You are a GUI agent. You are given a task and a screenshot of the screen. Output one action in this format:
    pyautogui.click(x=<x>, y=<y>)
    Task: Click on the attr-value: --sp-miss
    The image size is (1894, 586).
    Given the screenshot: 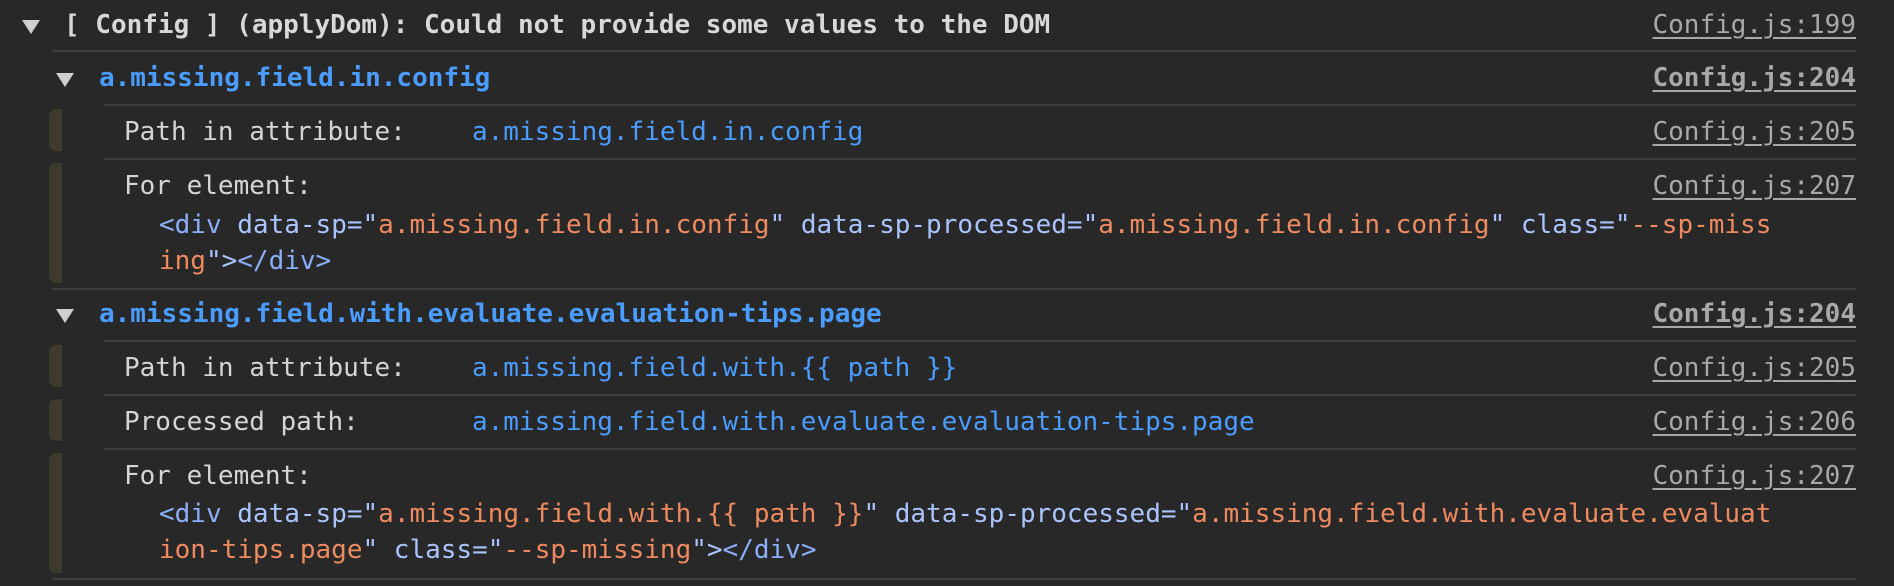 What is the action you would take?
    pyautogui.click(x=1701, y=225)
    